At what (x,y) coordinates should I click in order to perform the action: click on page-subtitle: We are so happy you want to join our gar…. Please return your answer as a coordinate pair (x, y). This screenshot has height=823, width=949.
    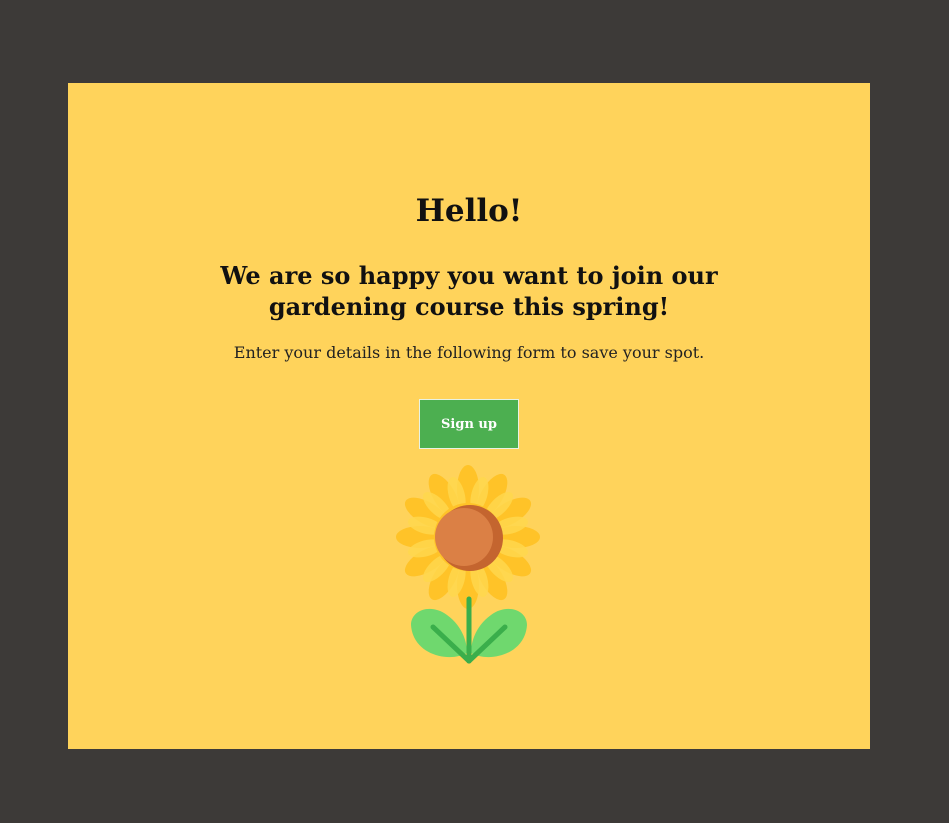
    Looking at the image, I should click on (469, 291).